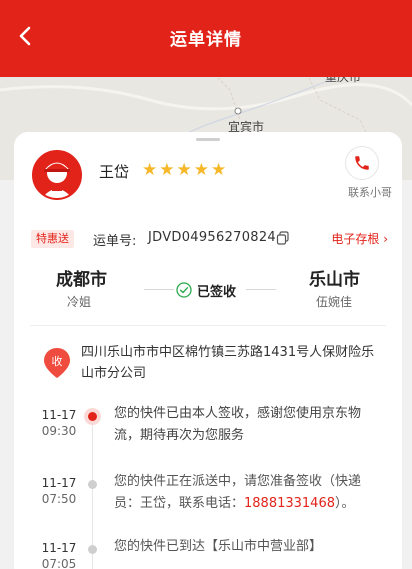 The image size is (412, 569). Describe the element at coordinates (359, 238) in the screenshot. I see `e-receipt-link: 电子存根 ›` at that location.